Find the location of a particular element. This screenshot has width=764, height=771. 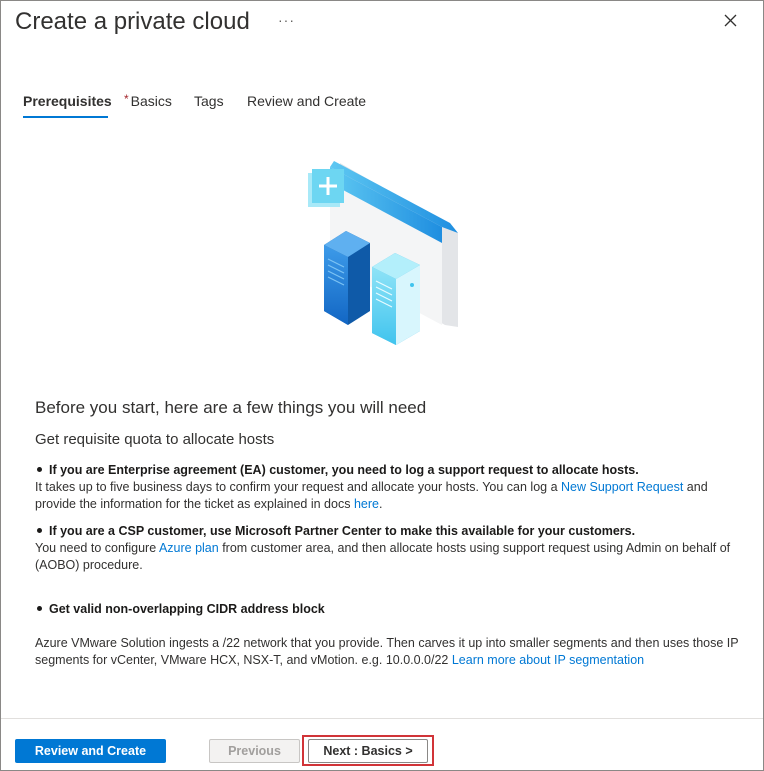

description-text: . is located at coordinates (380, 504).